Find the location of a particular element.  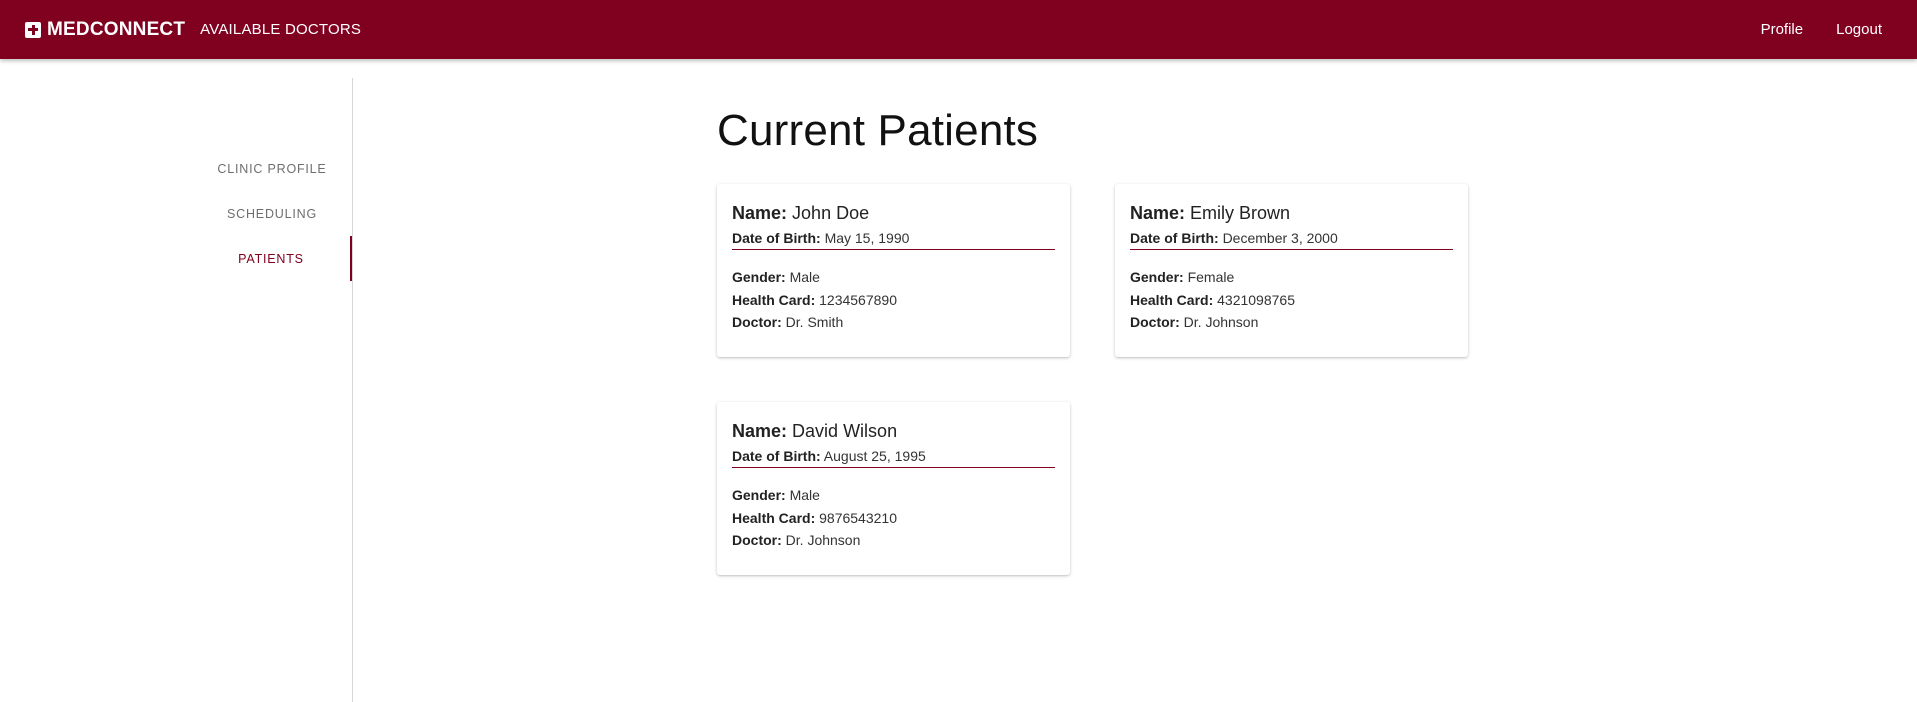

patient-health-card-row: Health Card: 9876543210 is located at coordinates (893, 518).